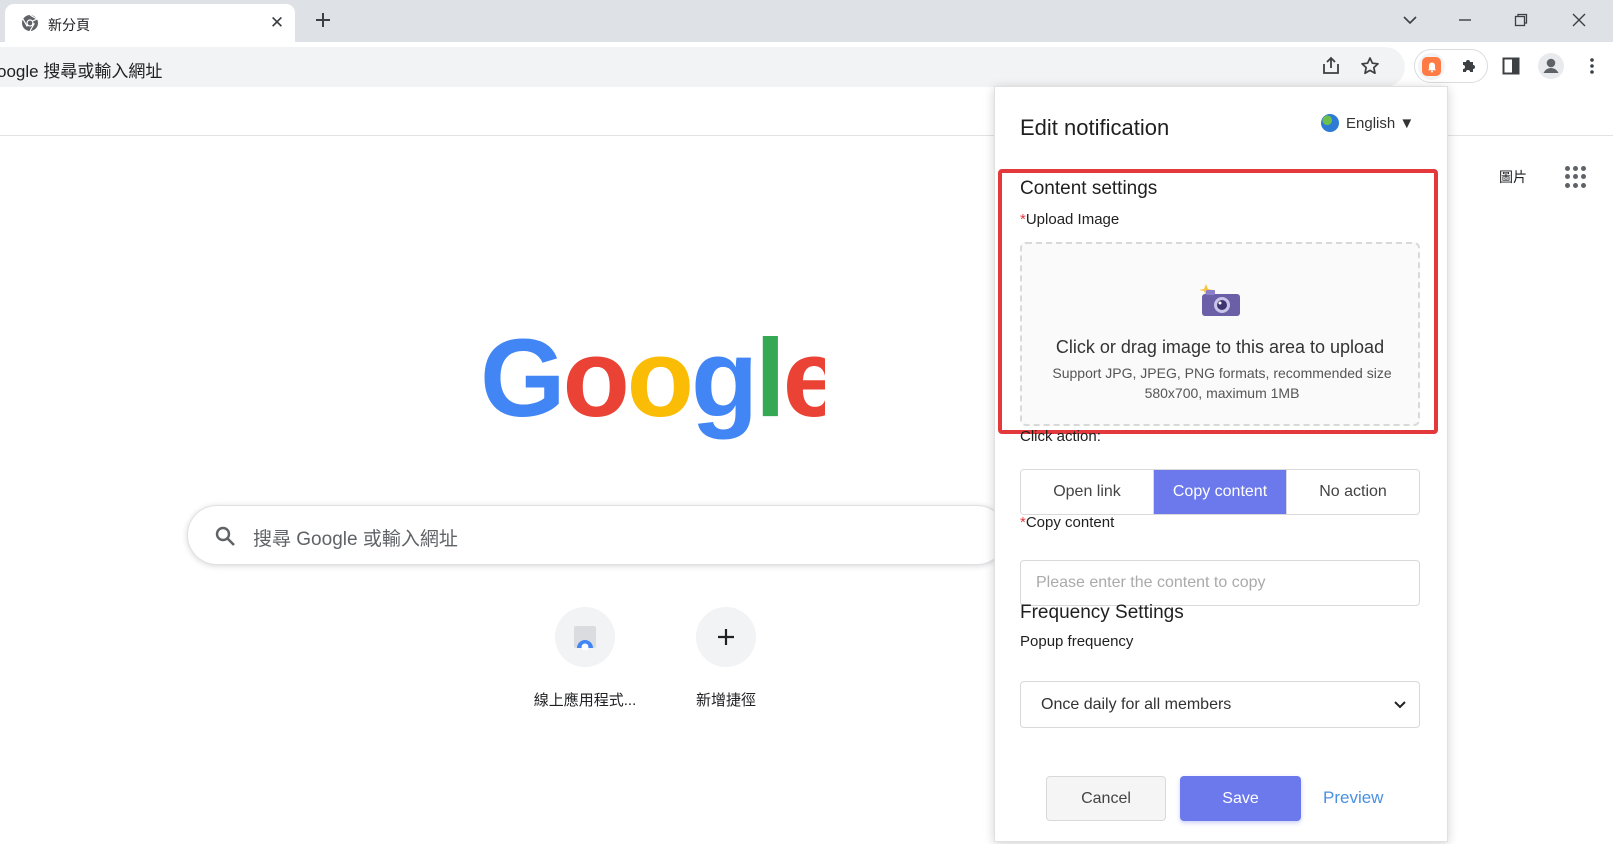  What do you see at coordinates (1380, 123) in the screenshot?
I see `language-label: English ▼` at bounding box center [1380, 123].